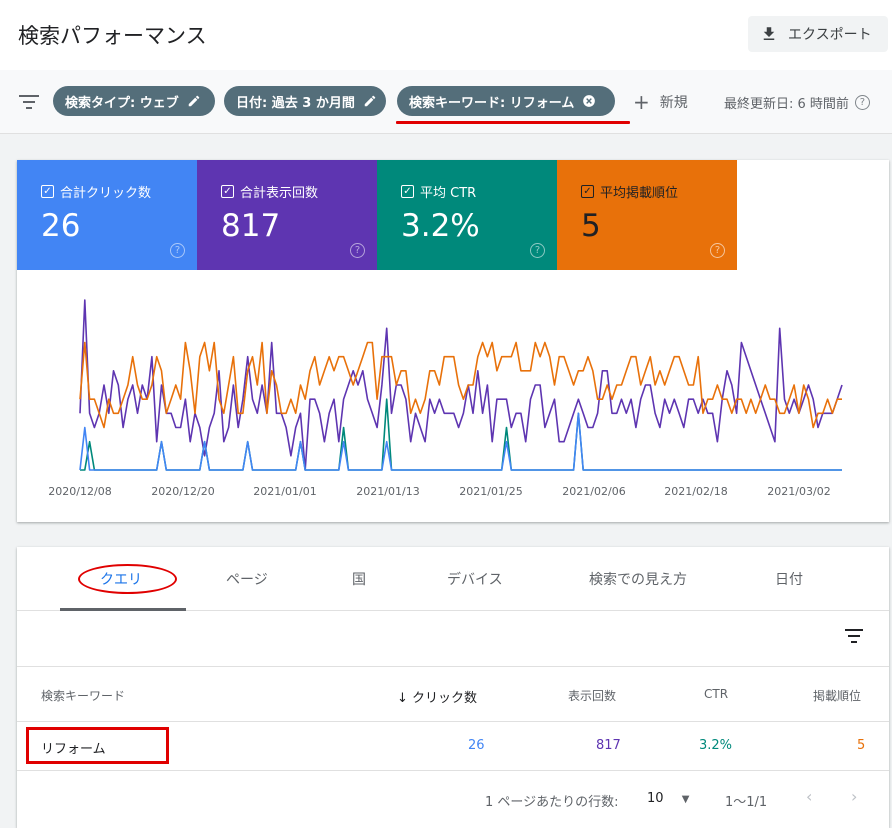  Describe the element at coordinates (446, 35) in the screenshot. I see `header-bar: 検索パフォーマンス エクスポート` at that location.